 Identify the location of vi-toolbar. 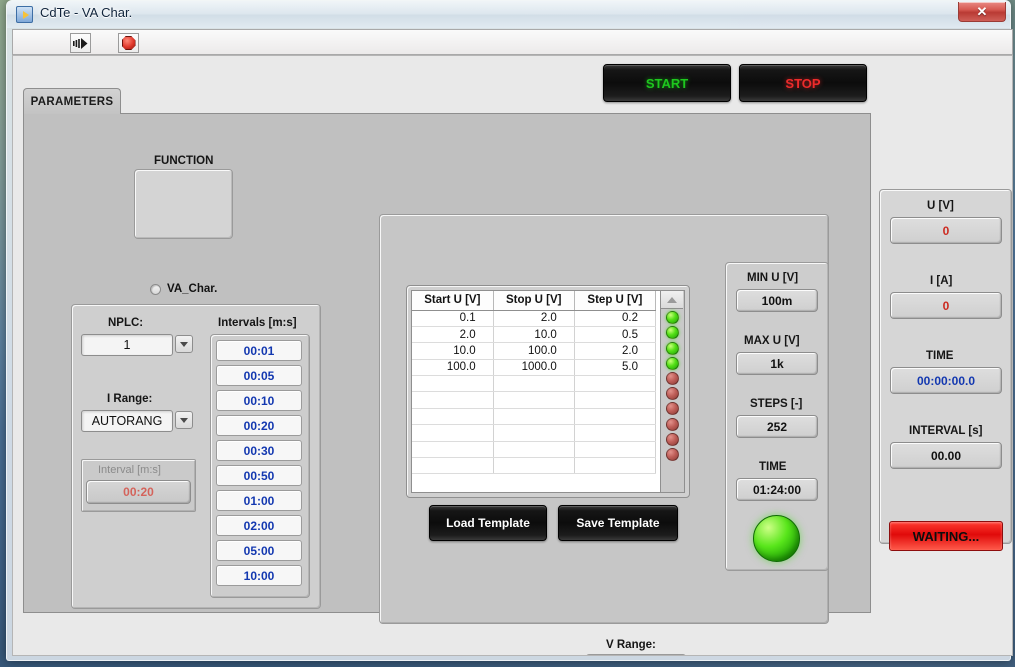
(512, 42).